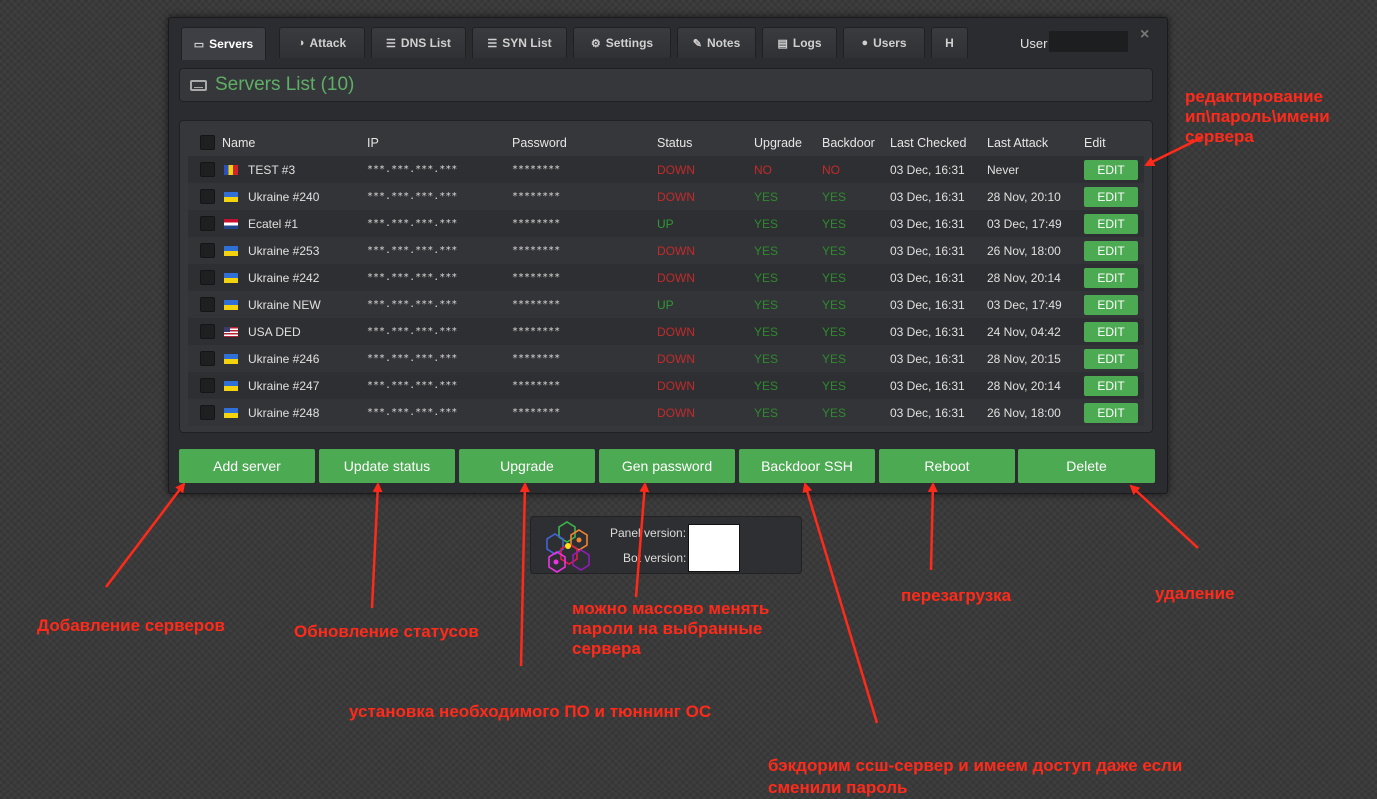 This screenshot has width=1377, height=799. Describe the element at coordinates (840, 603) in the screenshot. I see `arrow-backdoor` at that location.